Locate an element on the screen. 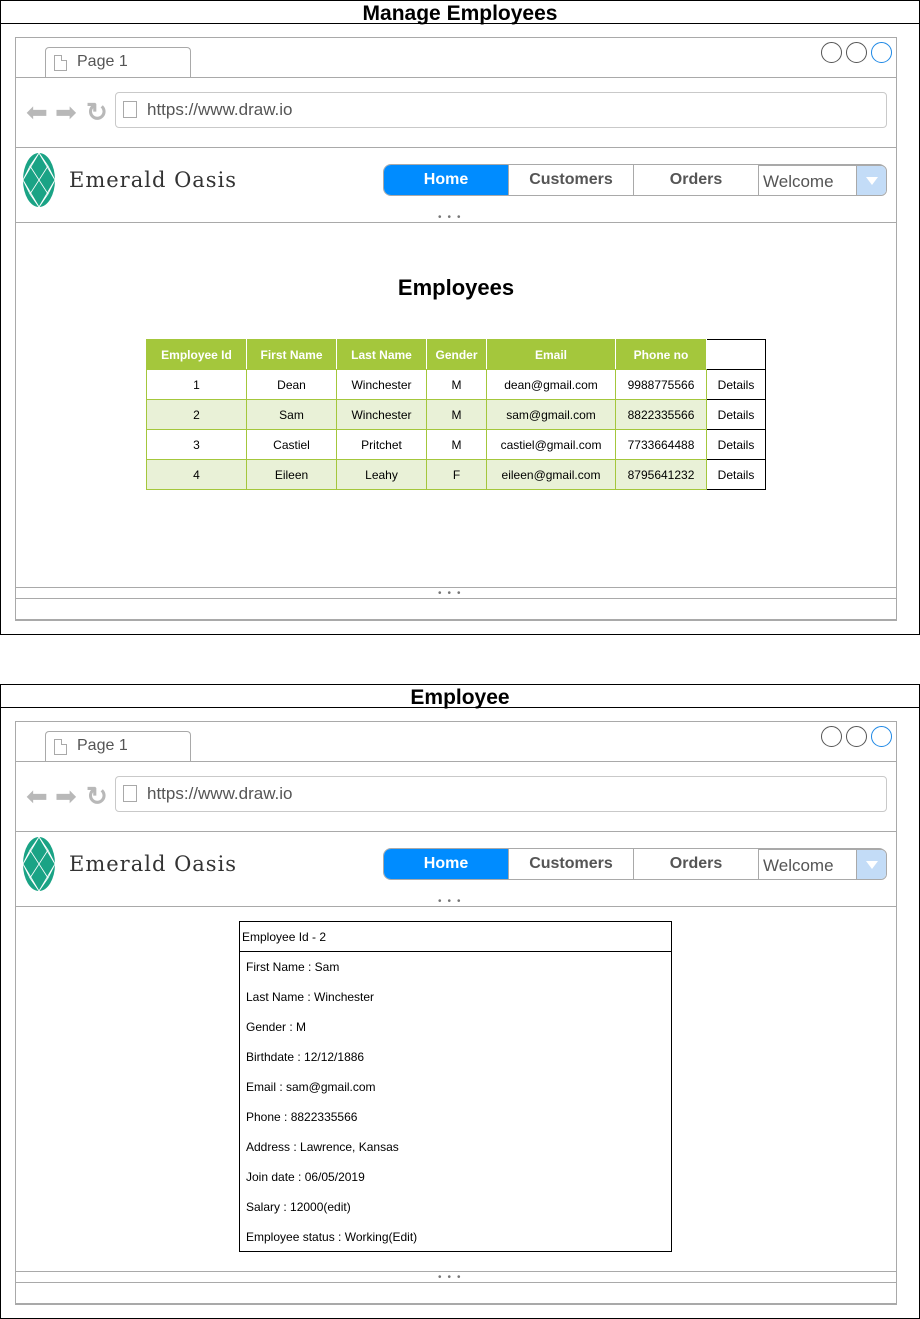  column-header: Gender is located at coordinates (456, 354).